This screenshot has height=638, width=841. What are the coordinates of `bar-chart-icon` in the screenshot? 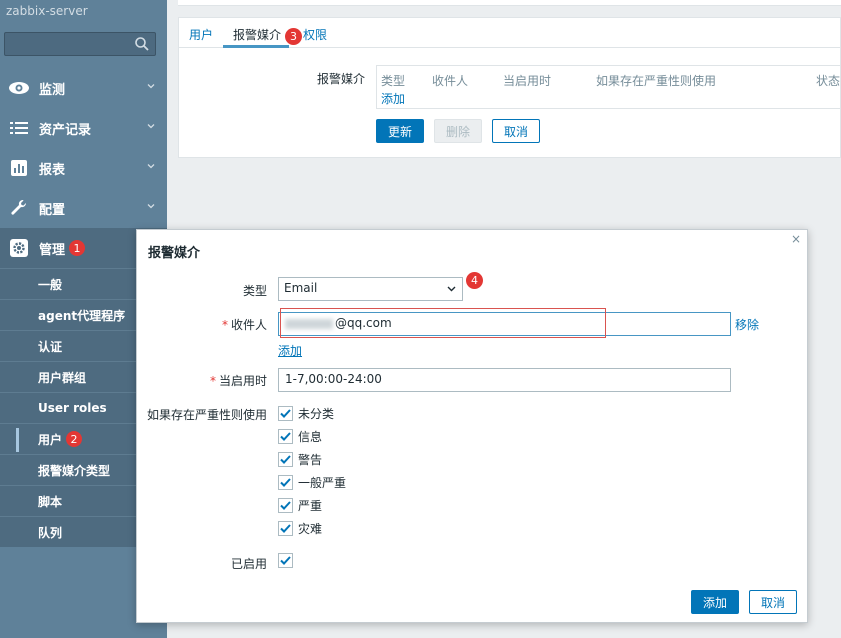 It's located at (19, 168).